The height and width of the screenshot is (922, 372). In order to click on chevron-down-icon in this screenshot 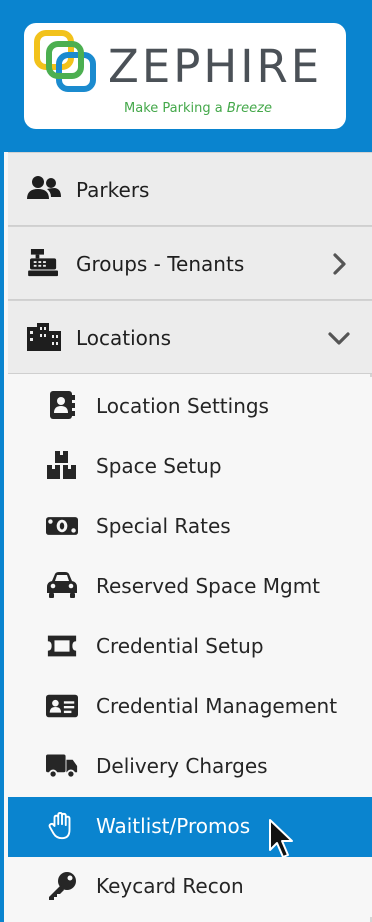, I will do `click(339, 338)`.